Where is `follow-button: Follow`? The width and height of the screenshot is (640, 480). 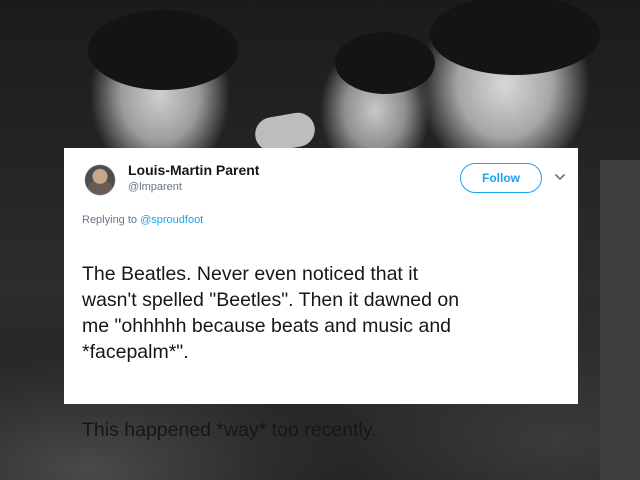
follow-button: Follow is located at coordinates (501, 178).